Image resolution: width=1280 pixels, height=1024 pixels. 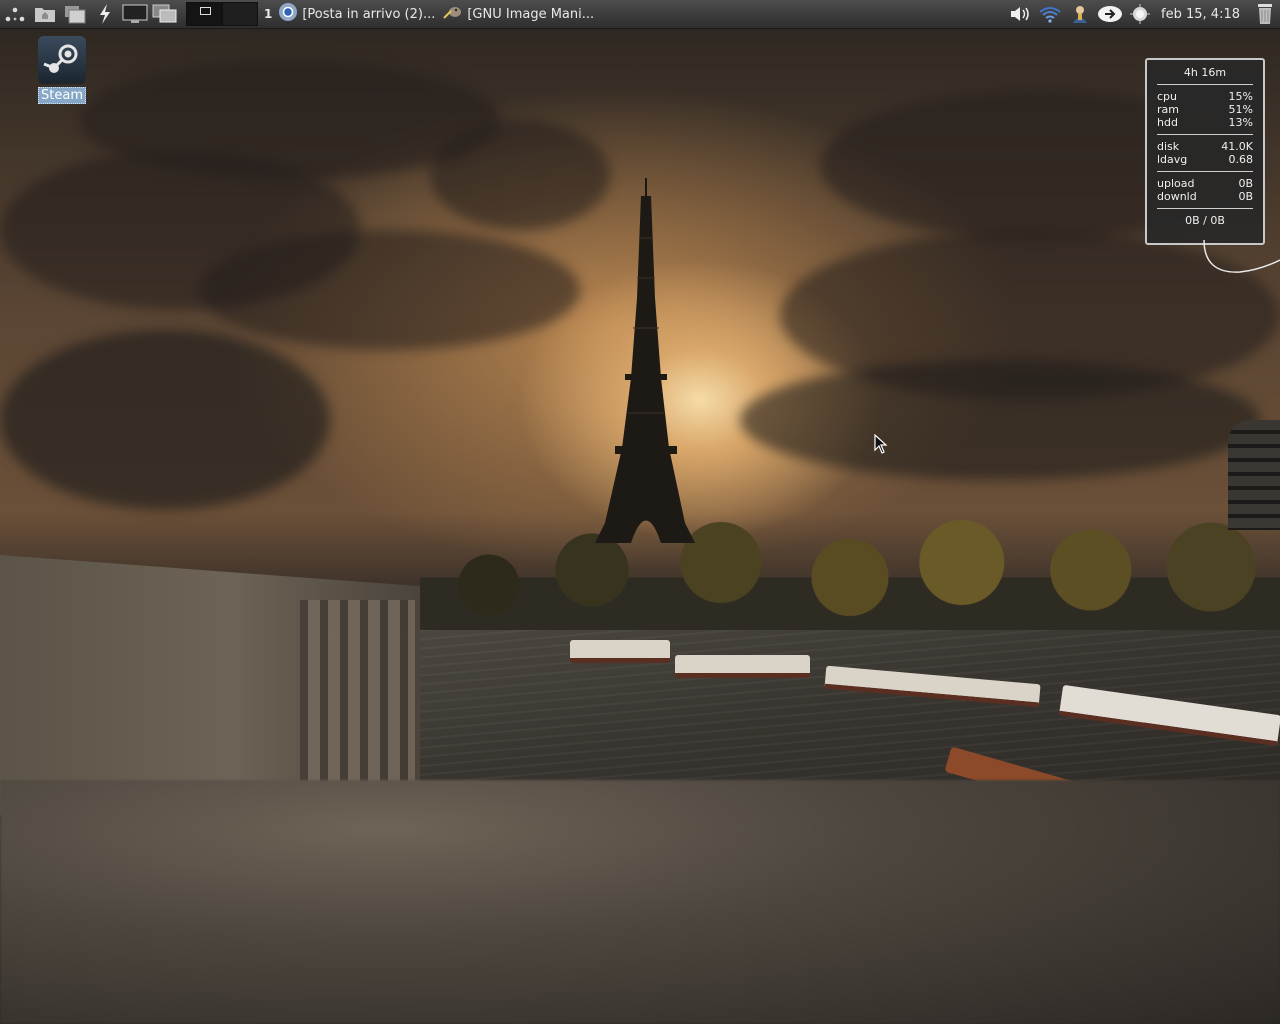 I want to click on chrome-icon, so click(x=288, y=14).